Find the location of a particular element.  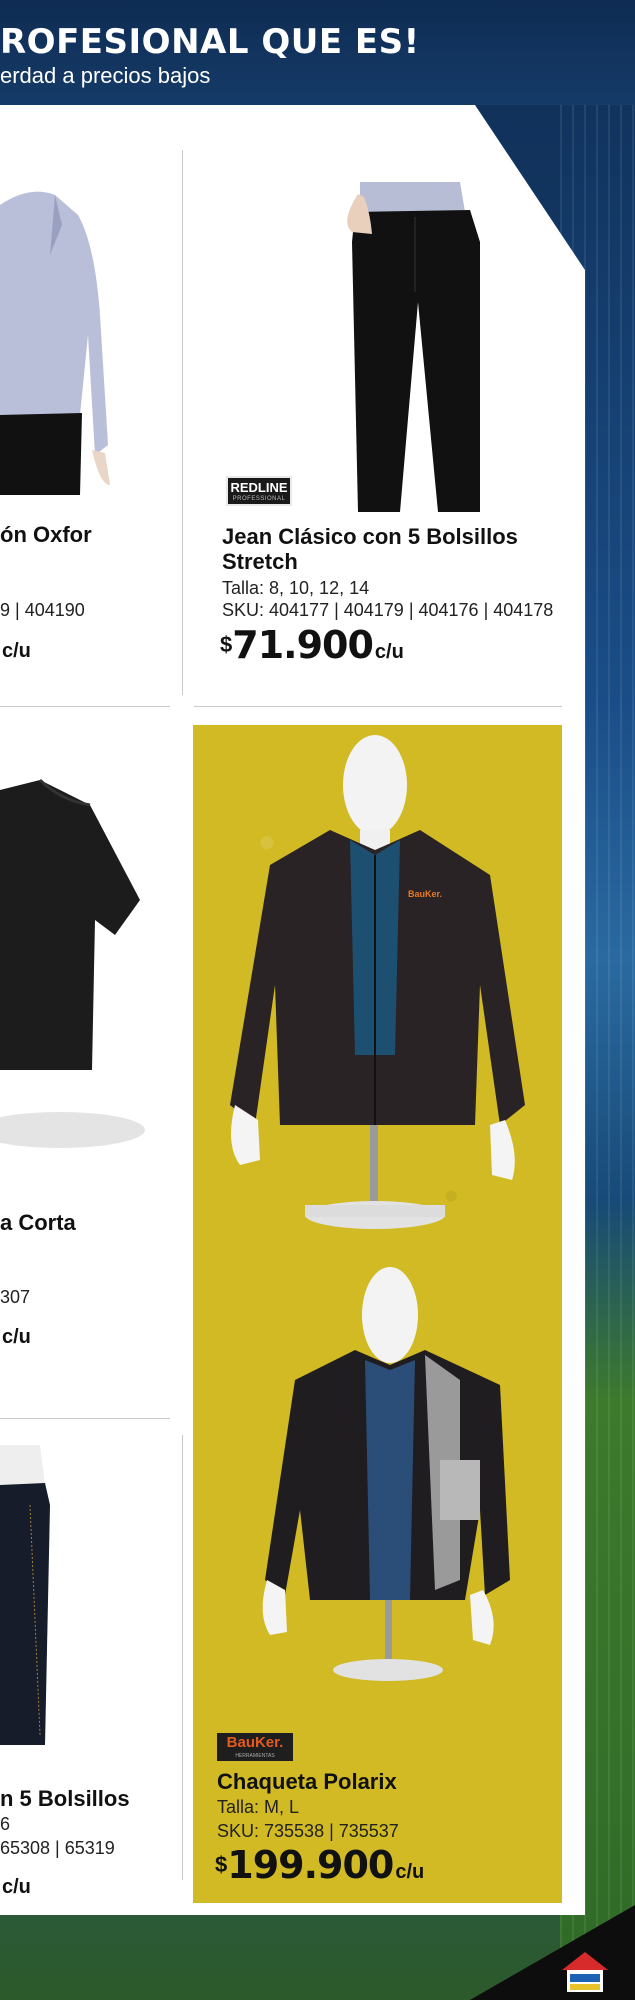

jean-left-product-name: n 5 Bolsillos is located at coordinates (65, 1798).